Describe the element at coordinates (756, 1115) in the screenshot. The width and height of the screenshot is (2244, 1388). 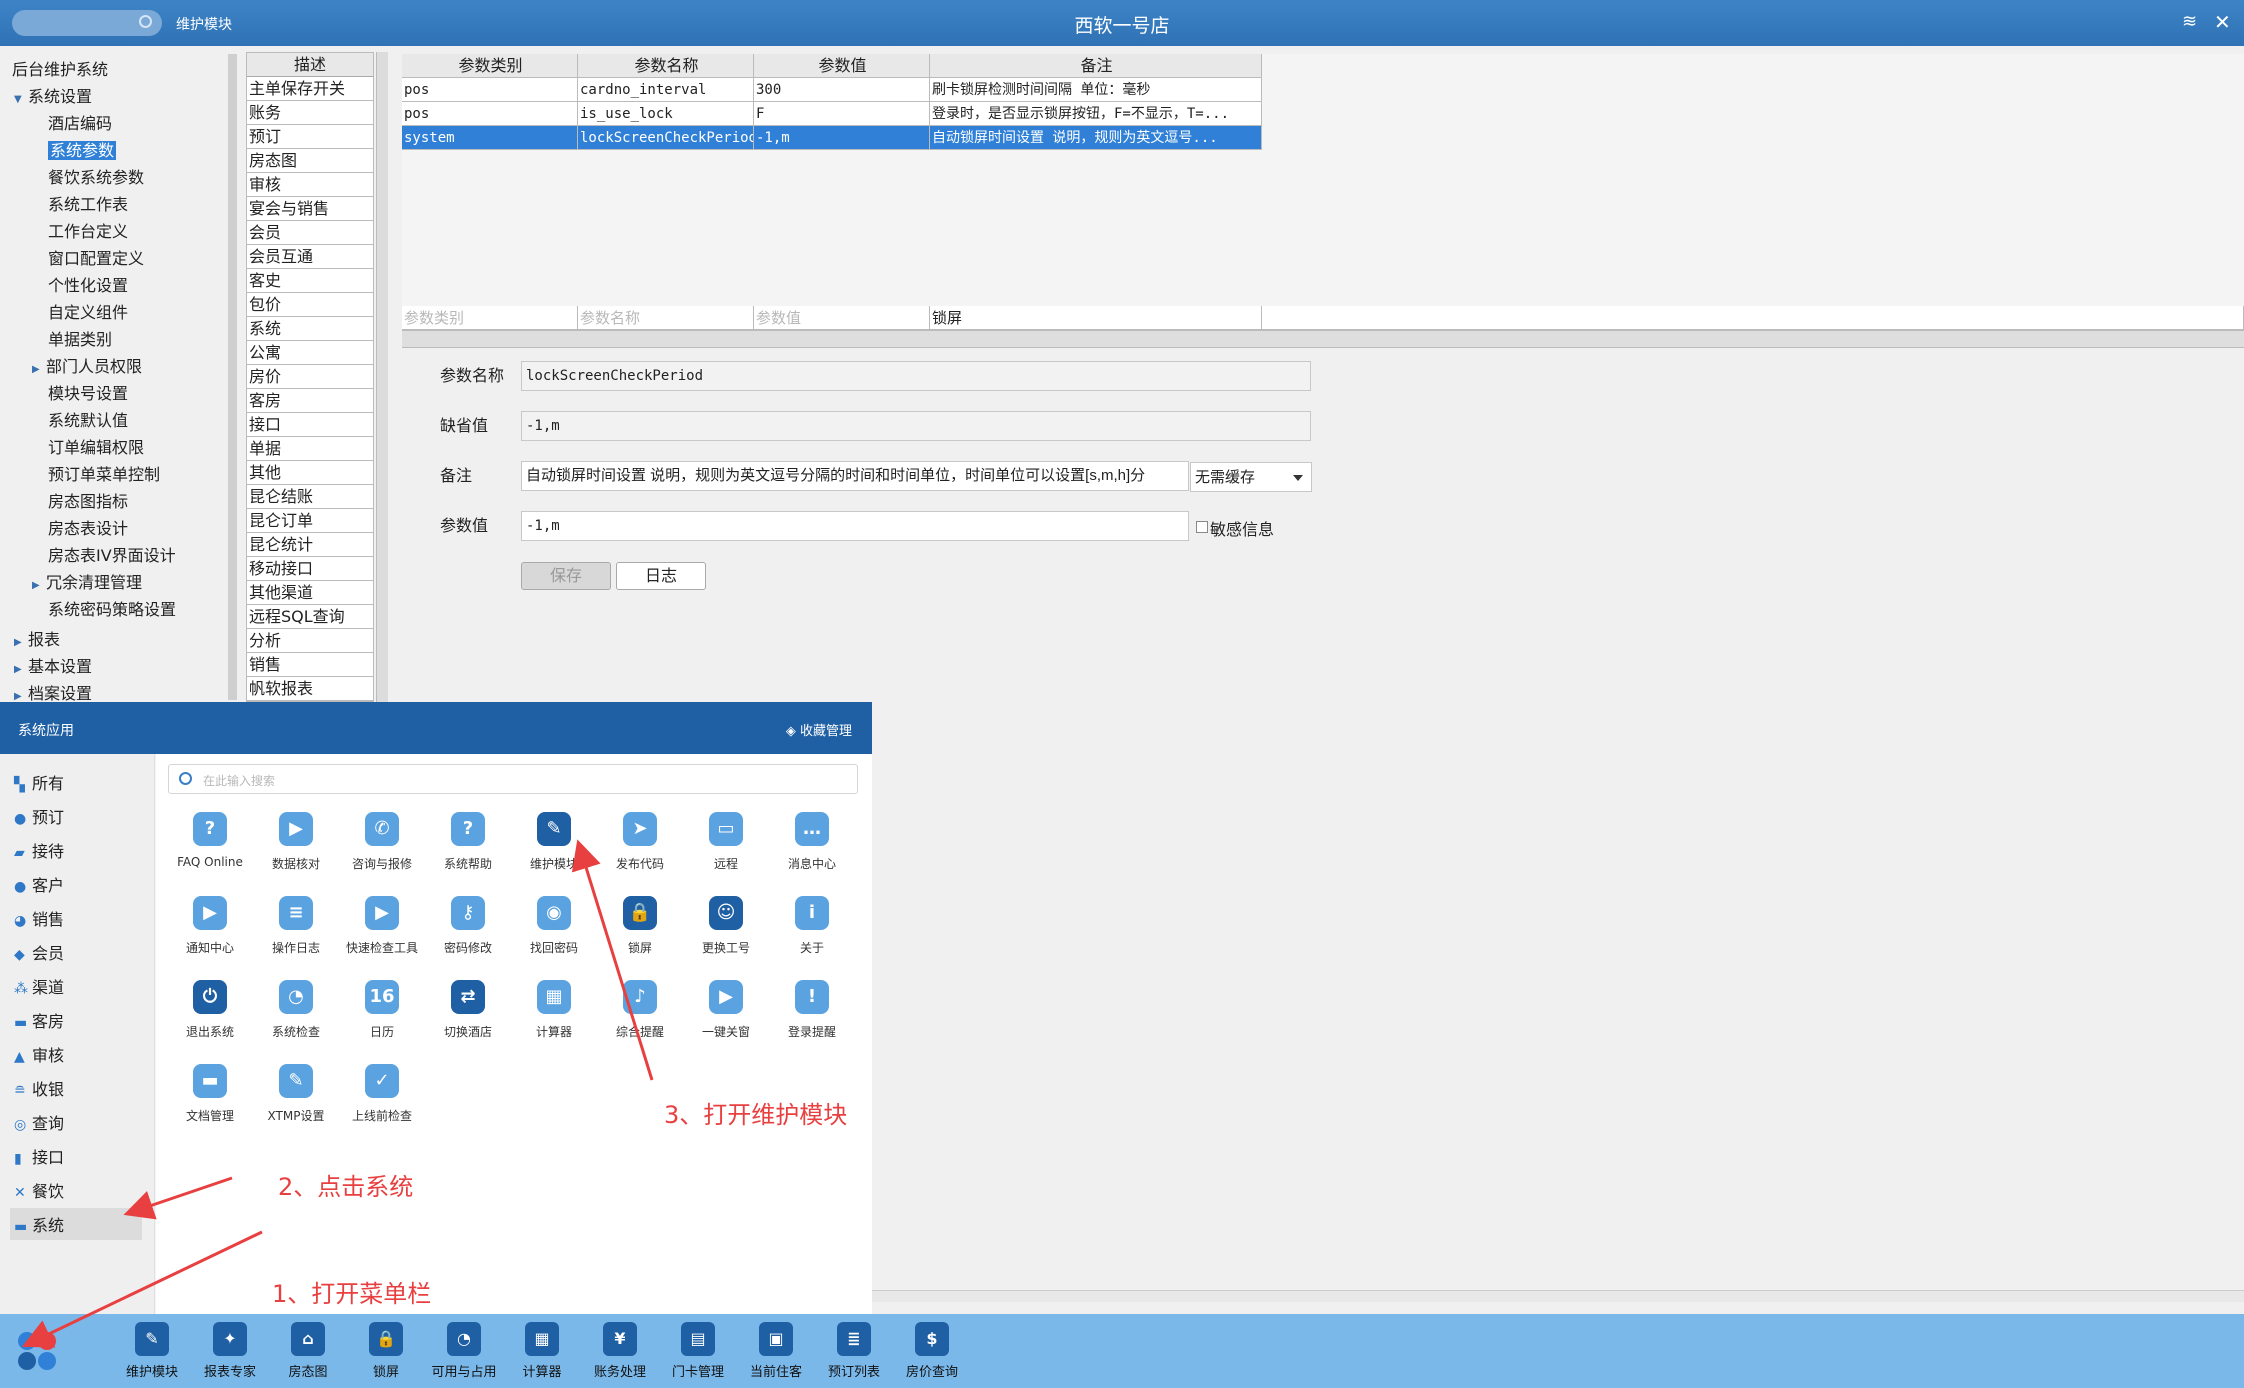
I see `annotation-step3: 3、打开维护模块` at that location.